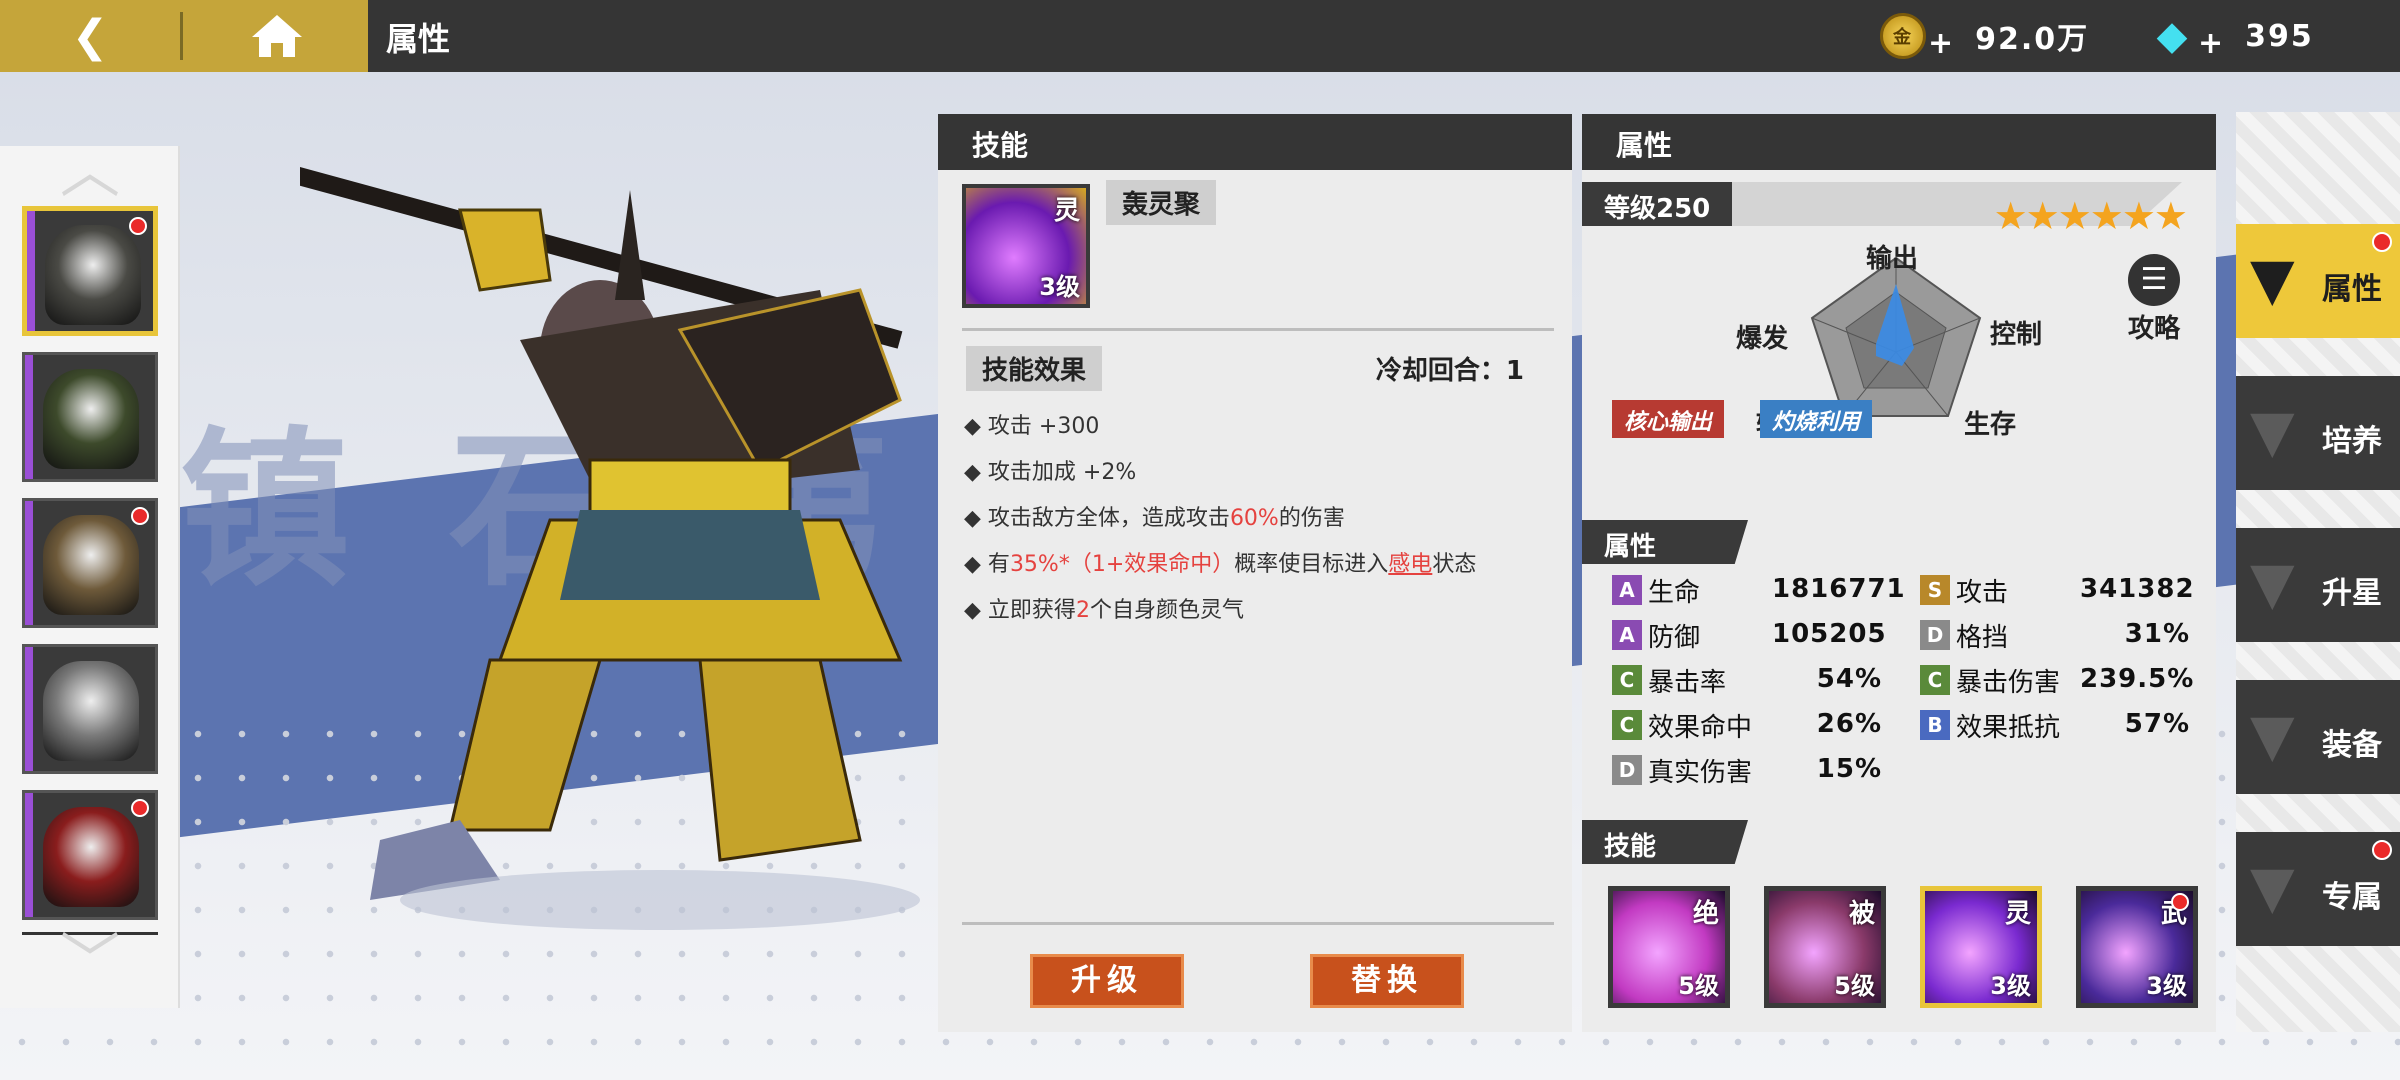 The image size is (2400, 1080). What do you see at coordinates (2318, 889) in the screenshot?
I see `side-tab: ▼ 专属` at bounding box center [2318, 889].